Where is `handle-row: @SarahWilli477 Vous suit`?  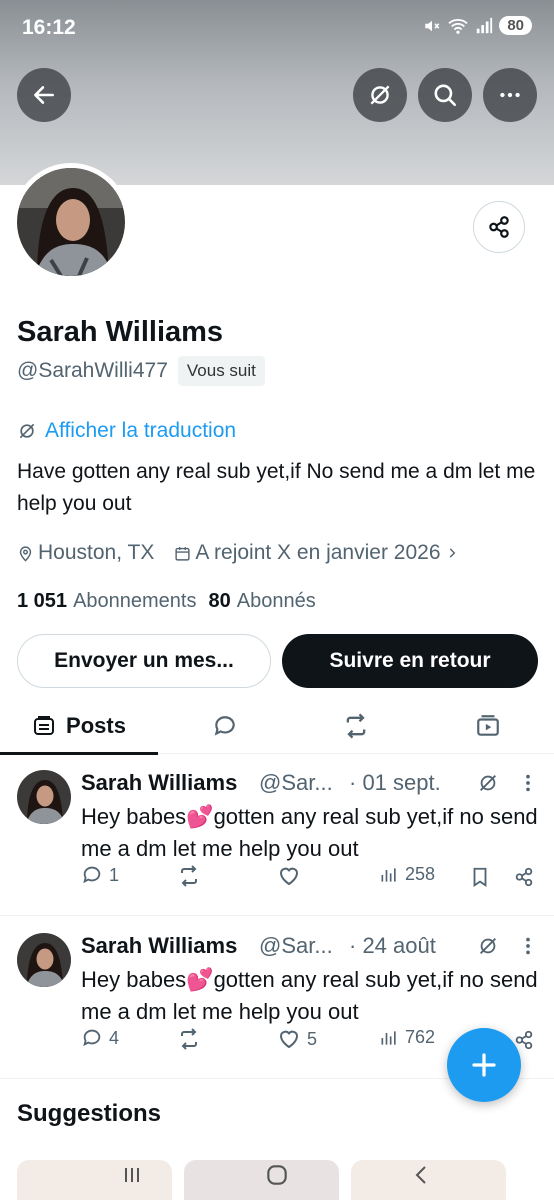
handle-row: @SarahWilli477 Vous suit is located at coordinates (141, 371).